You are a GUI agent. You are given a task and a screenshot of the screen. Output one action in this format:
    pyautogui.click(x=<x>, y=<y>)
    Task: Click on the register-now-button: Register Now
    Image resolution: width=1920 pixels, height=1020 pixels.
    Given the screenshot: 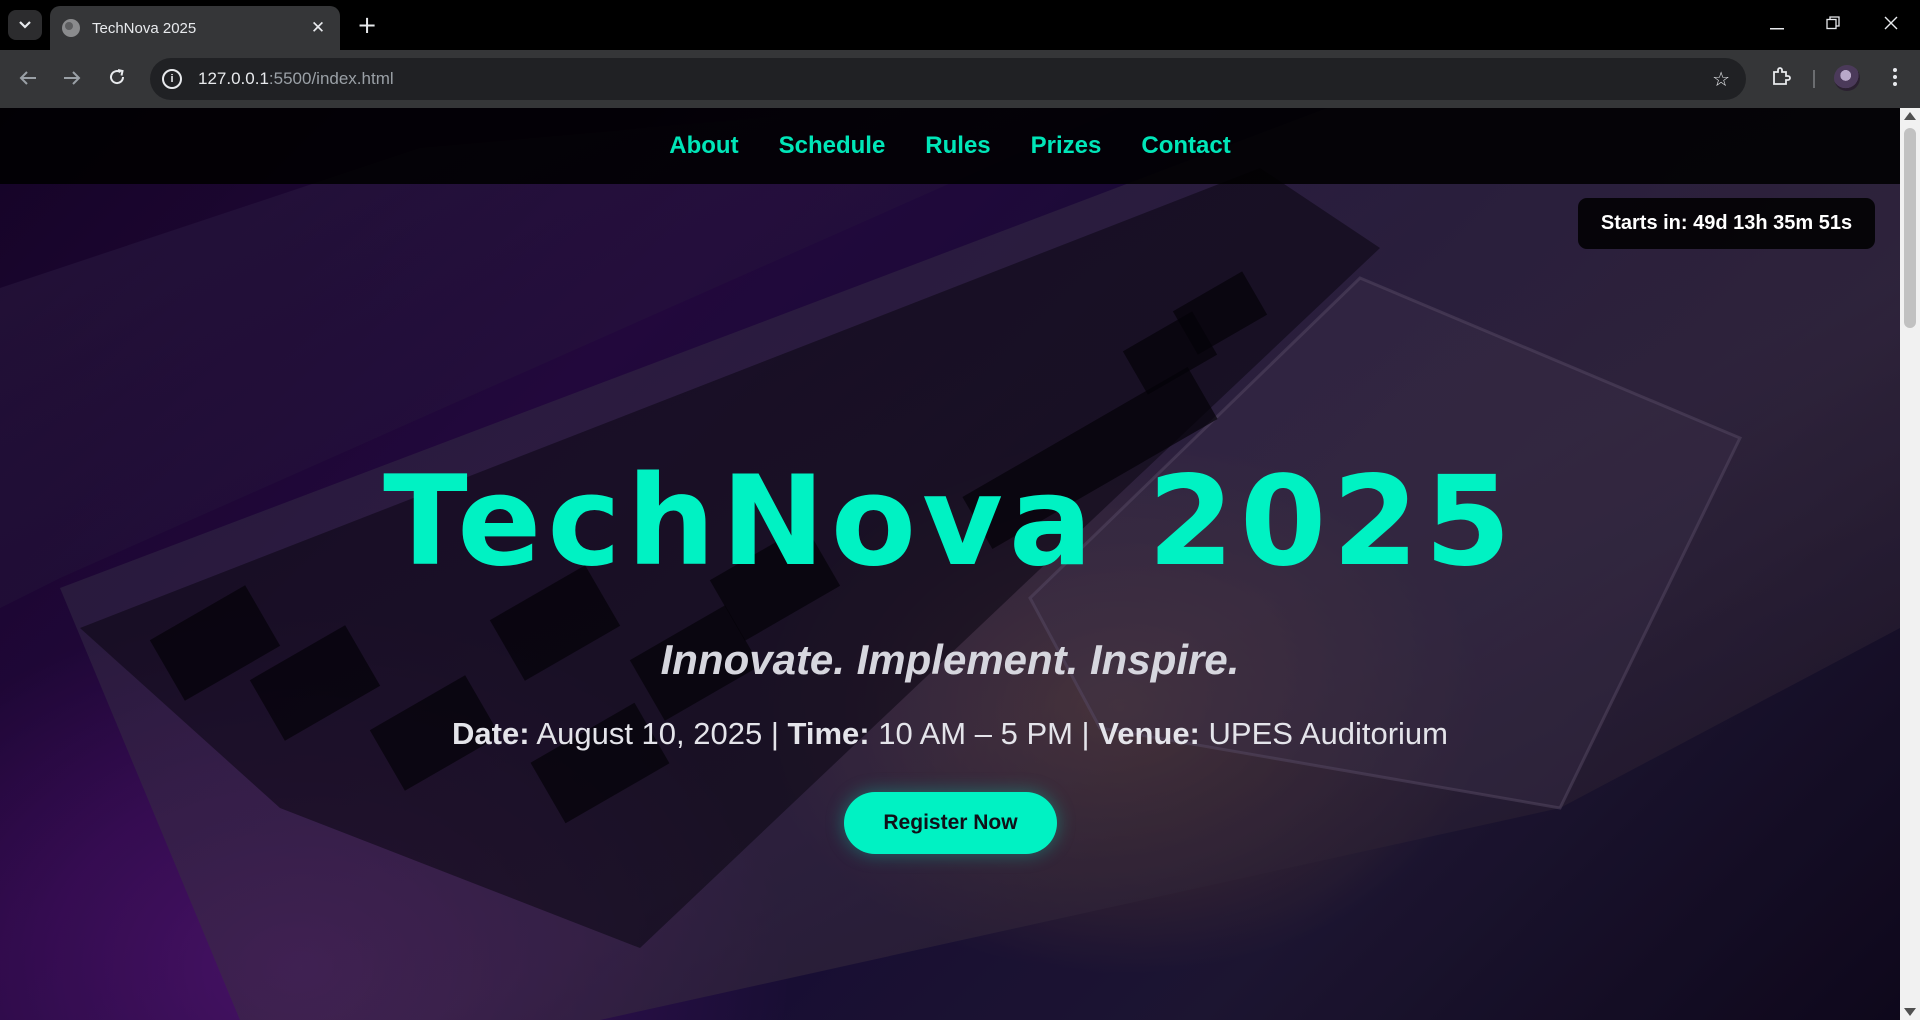 What is the action you would take?
    pyautogui.click(x=950, y=823)
    